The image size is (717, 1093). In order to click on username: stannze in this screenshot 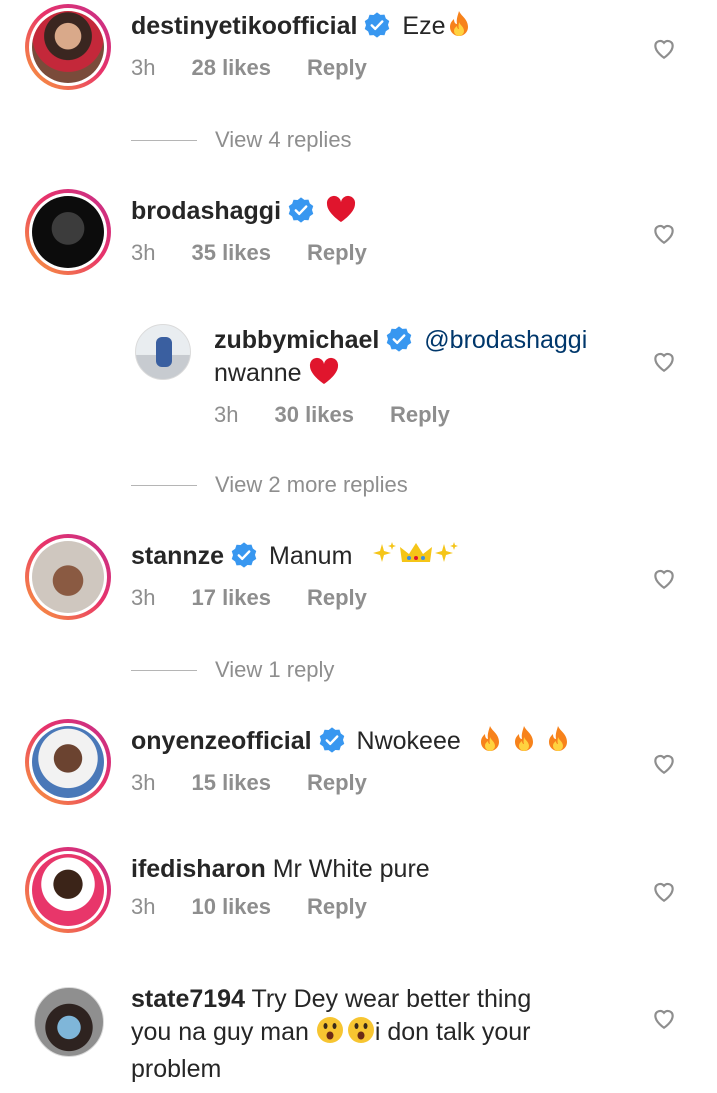, I will do `click(177, 556)`.